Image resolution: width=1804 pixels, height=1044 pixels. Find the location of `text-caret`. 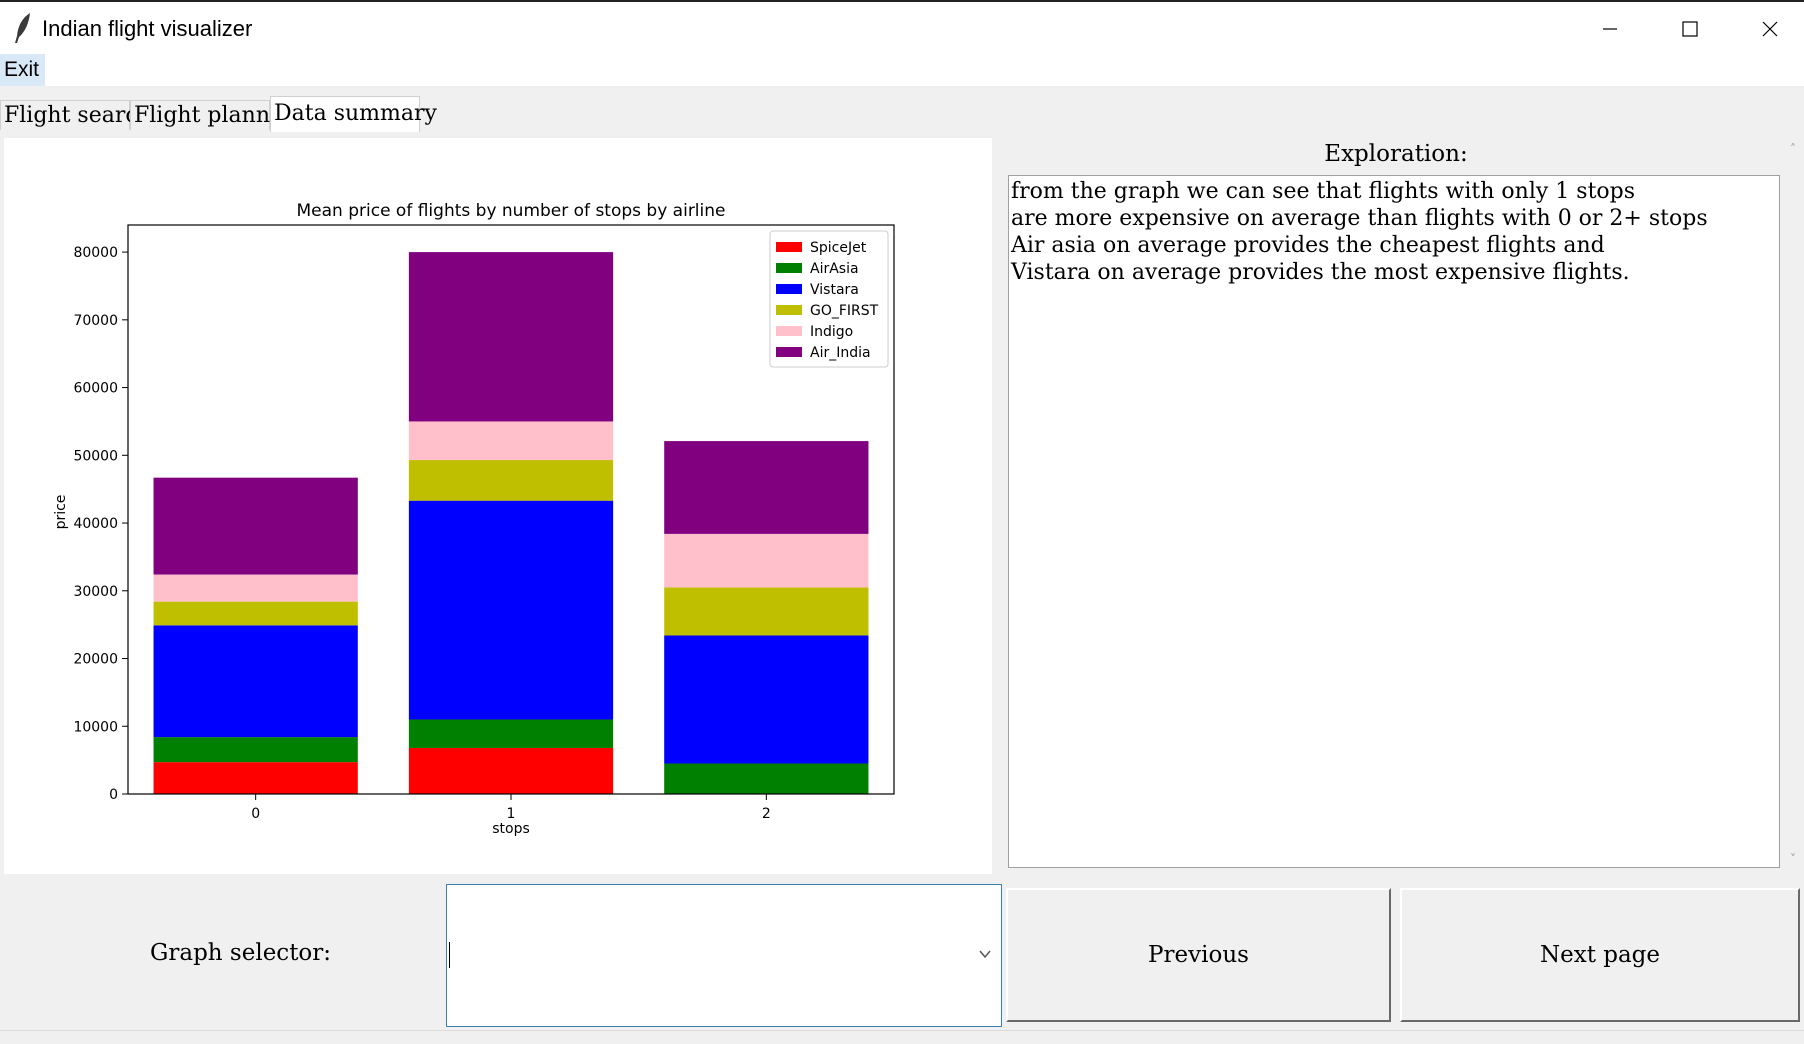

text-caret is located at coordinates (449, 955).